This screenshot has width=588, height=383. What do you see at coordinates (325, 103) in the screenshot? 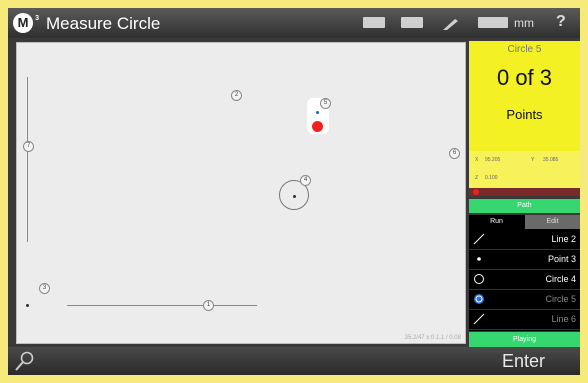
I see `feature-label-5: 5` at bounding box center [325, 103].